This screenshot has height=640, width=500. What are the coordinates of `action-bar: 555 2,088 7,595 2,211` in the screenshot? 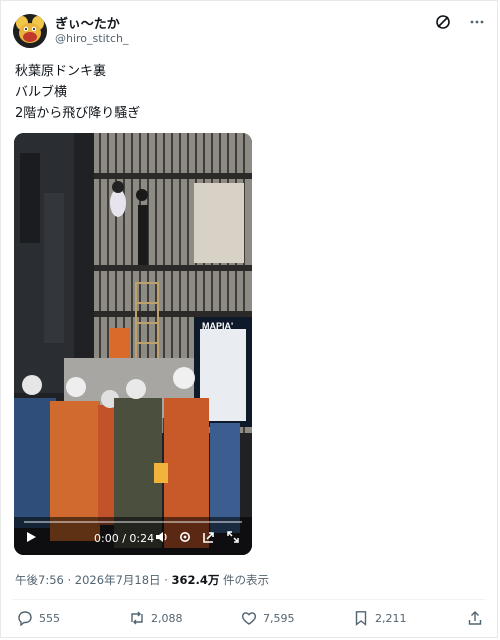 It's located at (249, 621).